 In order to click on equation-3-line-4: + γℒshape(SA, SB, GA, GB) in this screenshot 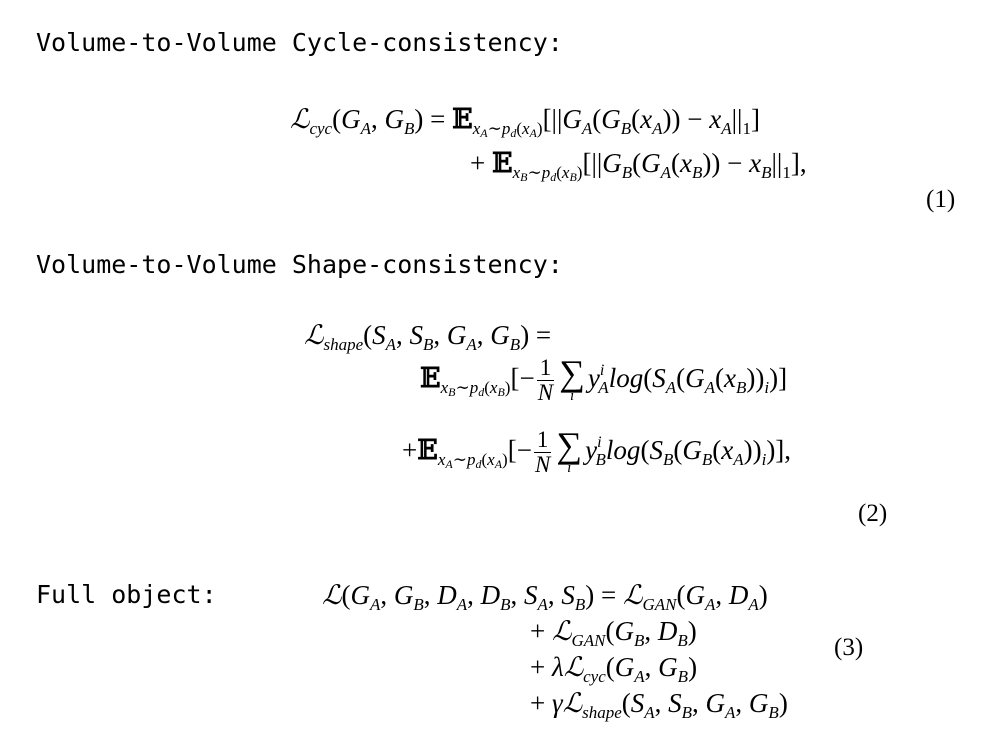, I will do `click(659, 705)`.